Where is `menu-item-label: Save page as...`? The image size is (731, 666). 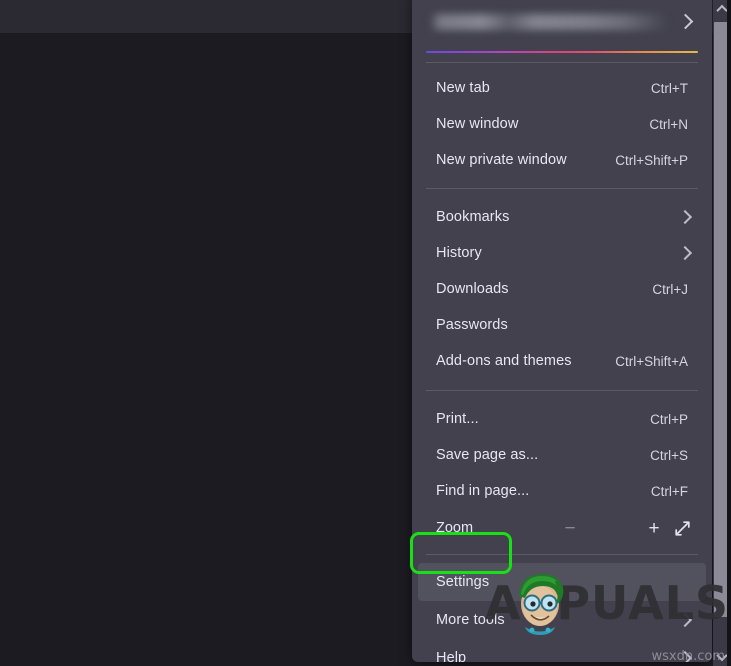
menu-item-label: Save page as... is located at coordinates (487, 455).